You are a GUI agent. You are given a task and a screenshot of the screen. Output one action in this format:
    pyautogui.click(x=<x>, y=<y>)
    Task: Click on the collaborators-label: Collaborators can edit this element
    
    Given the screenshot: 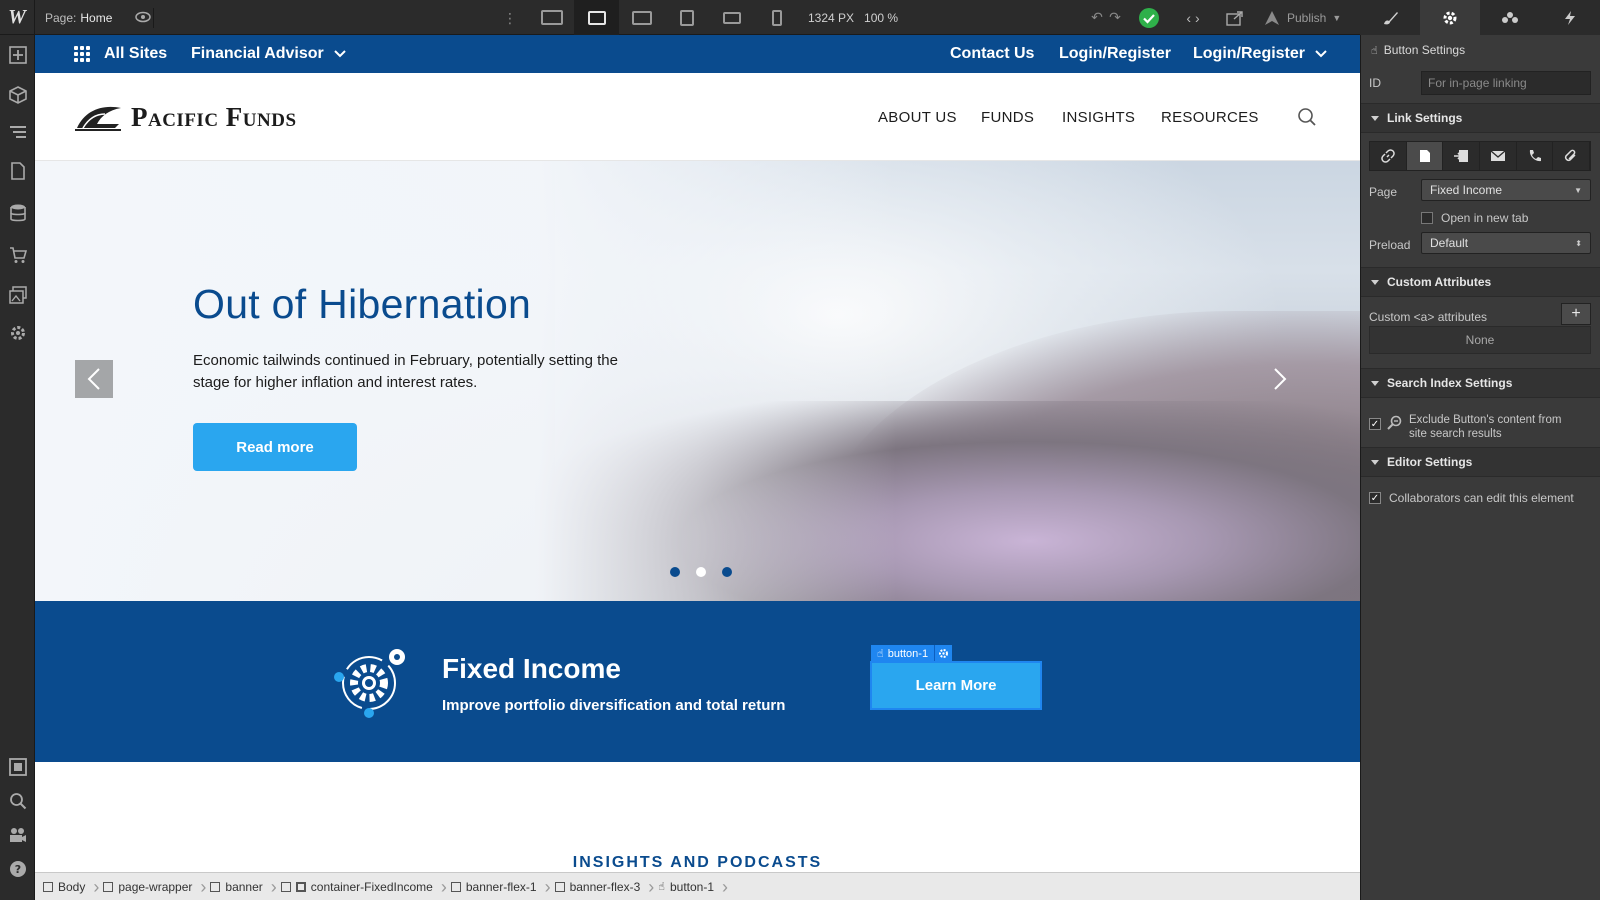 What is the action you would take?
    pyautogui.click(x=1481, y=498)
    